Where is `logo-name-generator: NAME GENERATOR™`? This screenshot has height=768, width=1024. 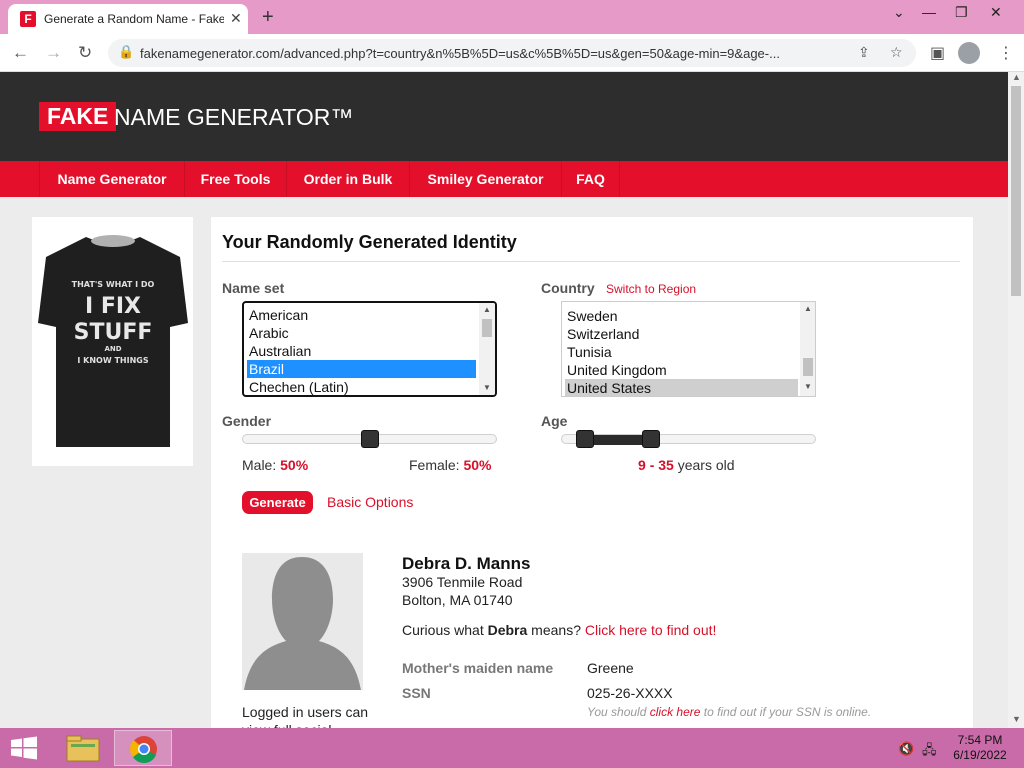 logo-name-generator: NAME GENERATOR™ is located at coordinates (233, 117).